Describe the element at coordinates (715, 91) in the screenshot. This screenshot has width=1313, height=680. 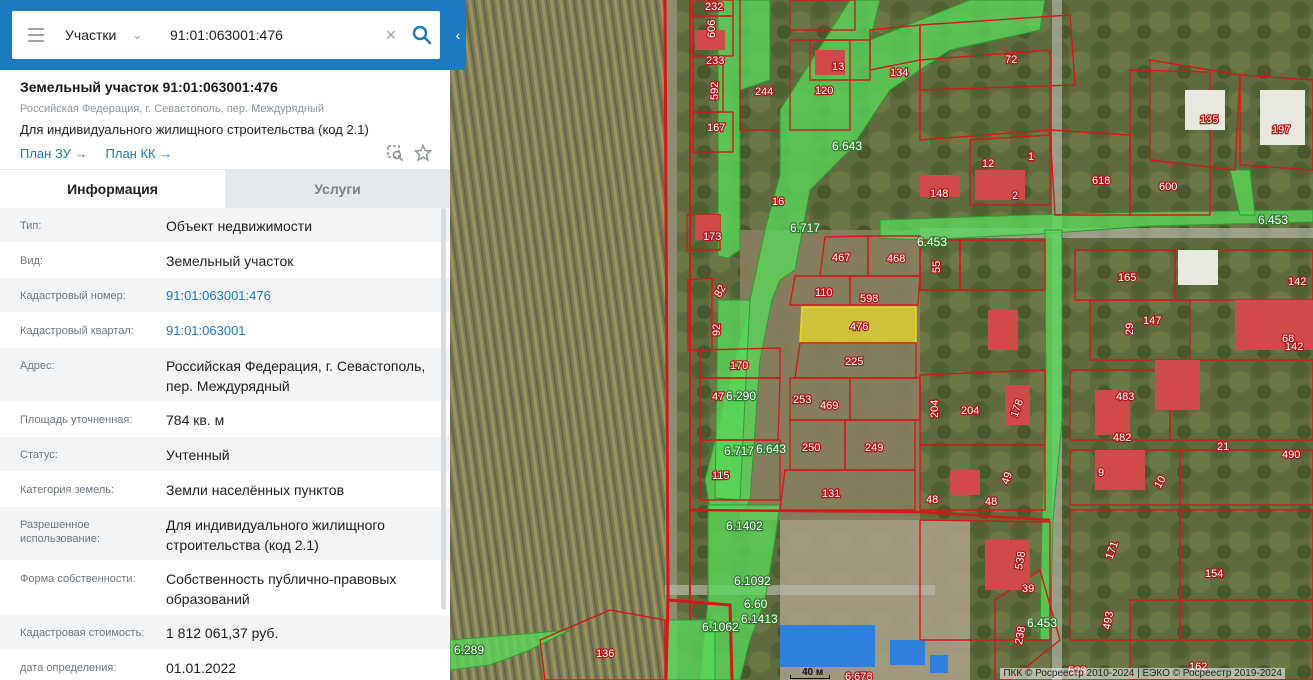
I see `parcel-label-592: 592` at that location.